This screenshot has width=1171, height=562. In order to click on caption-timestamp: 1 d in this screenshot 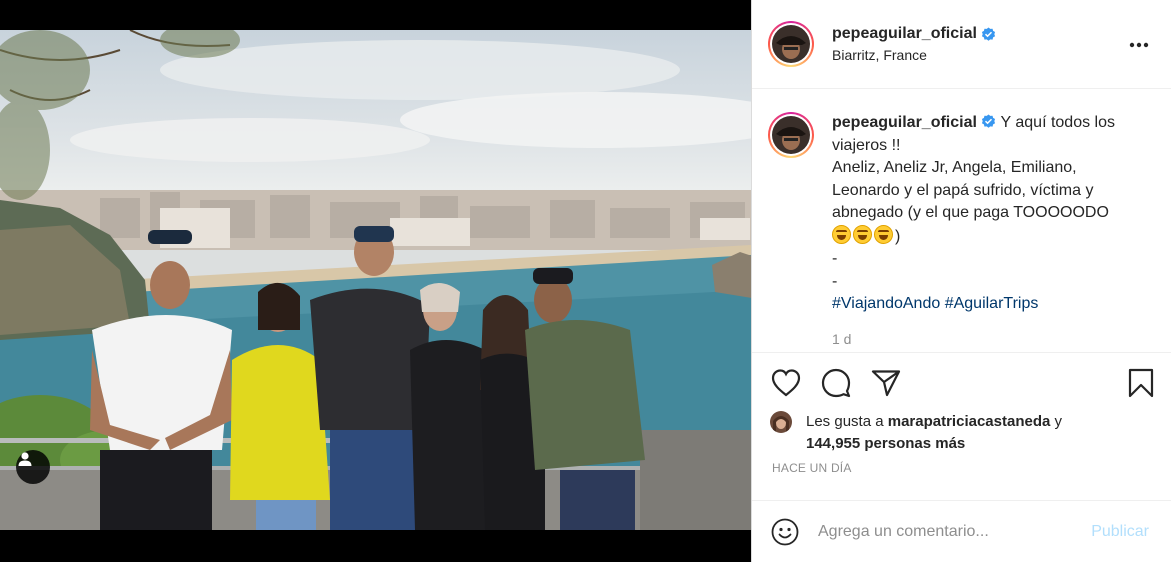, I will do `click(987, 339)`.